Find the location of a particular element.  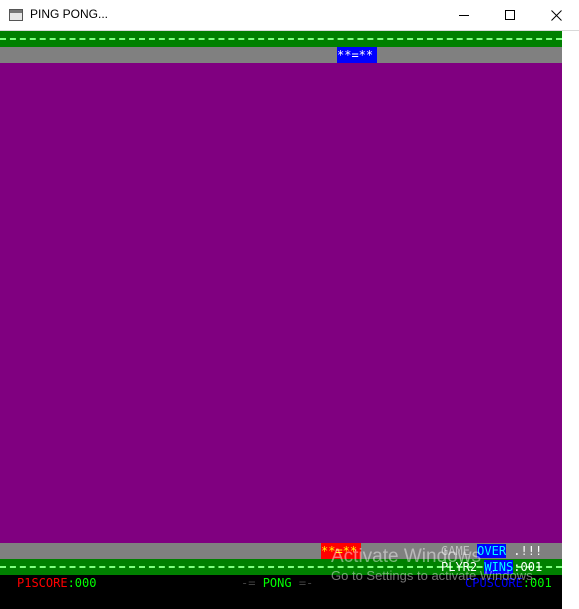

p1-score-value: :000 is located at coordinates (82, 583).